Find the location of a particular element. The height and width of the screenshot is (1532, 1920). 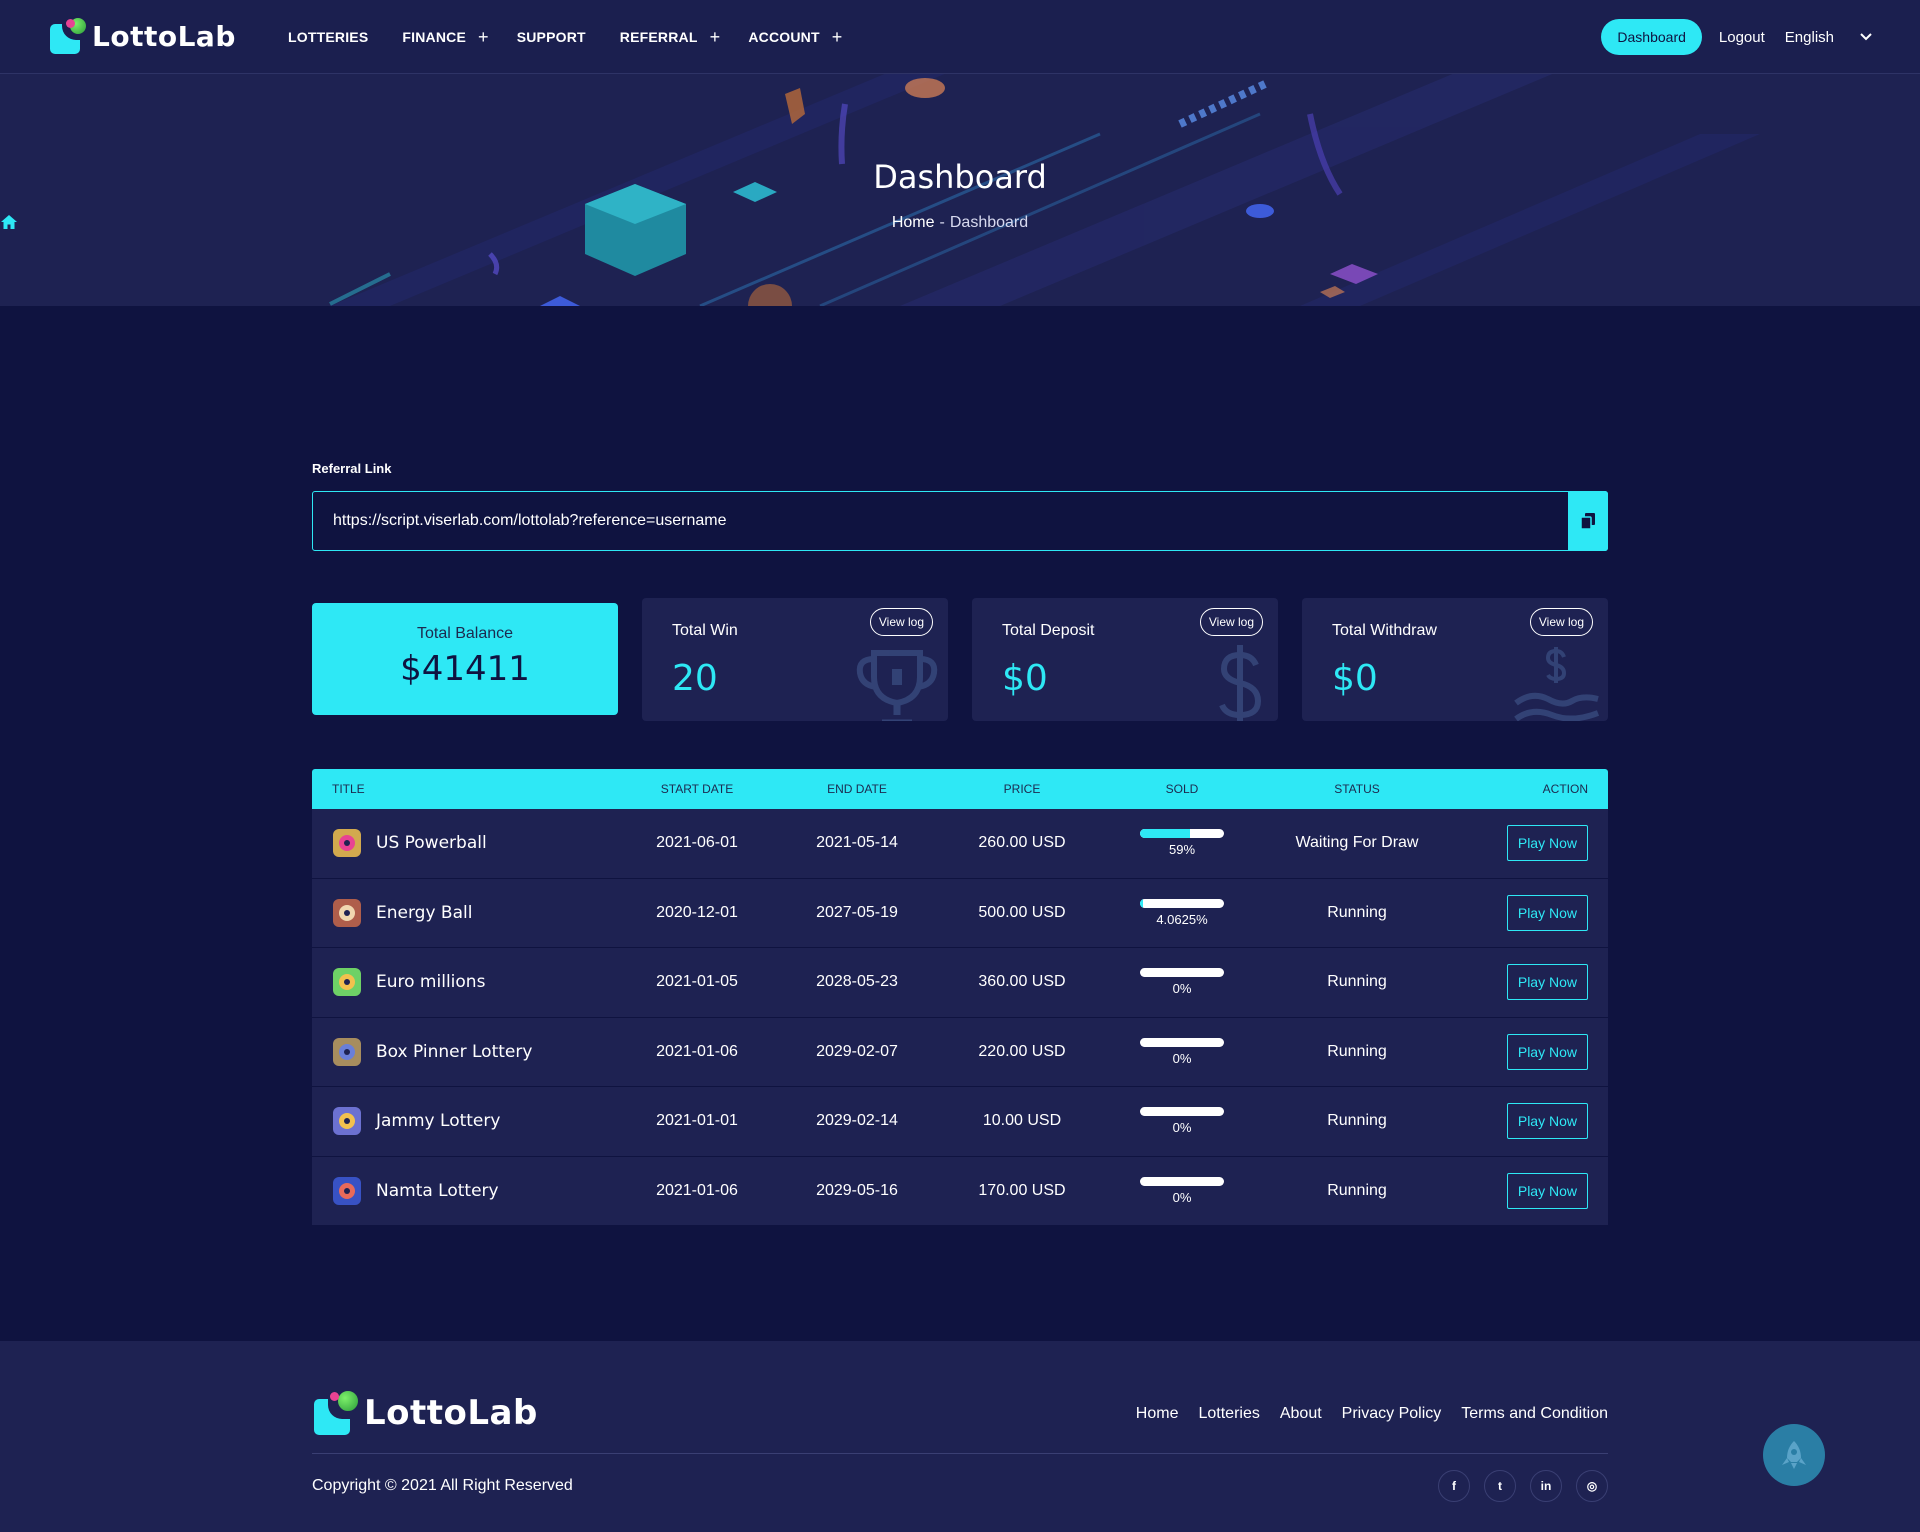

cell-title: Namta Lottery is located at coordinates (414, 1191).